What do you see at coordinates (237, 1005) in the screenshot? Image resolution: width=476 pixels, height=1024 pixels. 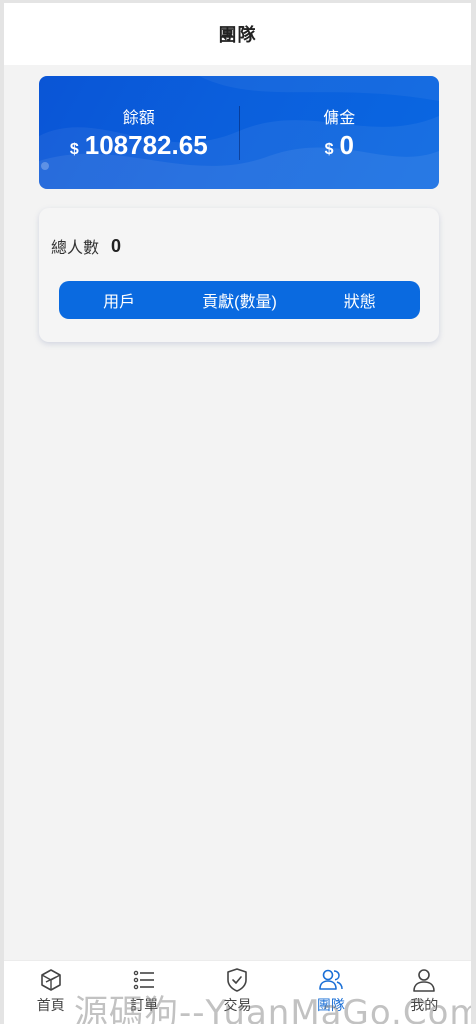 I see `tab-trade-label: 交易` at bounding box center [237, 1005].